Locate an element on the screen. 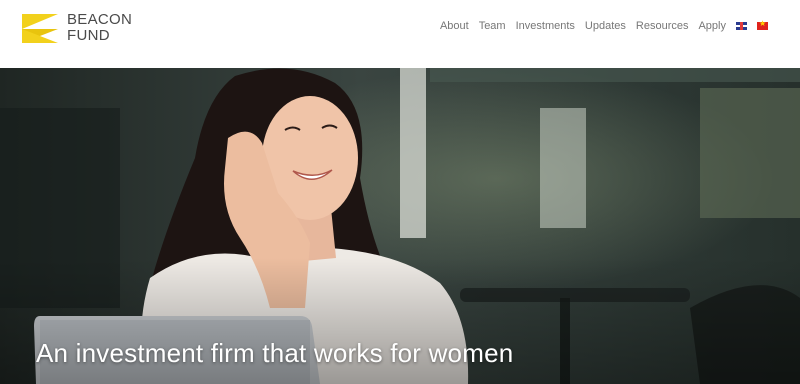  nav-updates: Updates is located at coordinates (605, 26).